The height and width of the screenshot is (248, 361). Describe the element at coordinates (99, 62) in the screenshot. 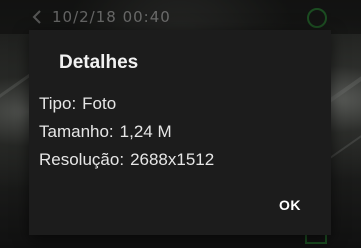

I see `dialog-title: Detalhes` at that location.